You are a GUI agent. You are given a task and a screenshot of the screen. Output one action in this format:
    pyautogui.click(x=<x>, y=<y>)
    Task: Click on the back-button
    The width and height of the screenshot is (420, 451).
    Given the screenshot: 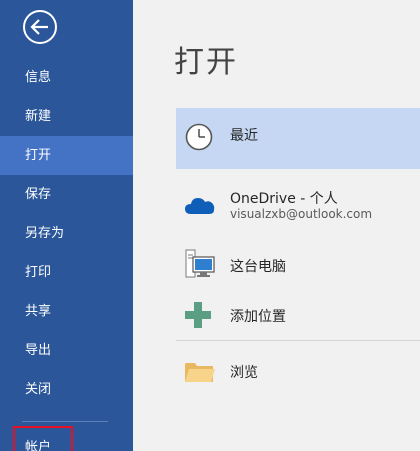 What is the action you would take?
    pyautogui.click(x=40, y=27)
    